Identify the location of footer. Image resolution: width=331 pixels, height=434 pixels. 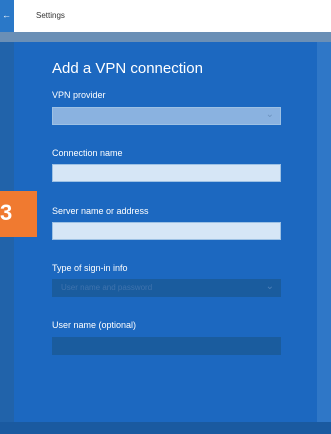
(165, 428).